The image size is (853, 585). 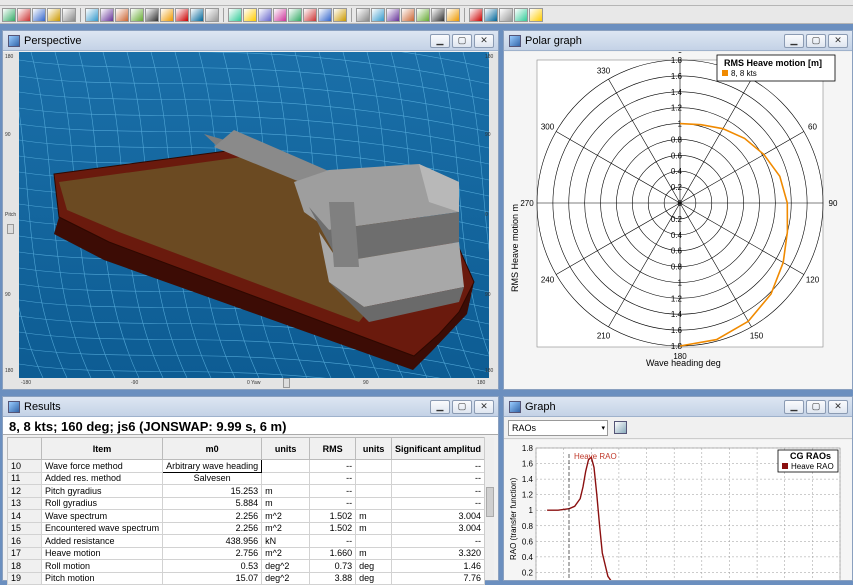 I want to click on table-cell: Arbitrary wave heading, so click(x=212, y=466).